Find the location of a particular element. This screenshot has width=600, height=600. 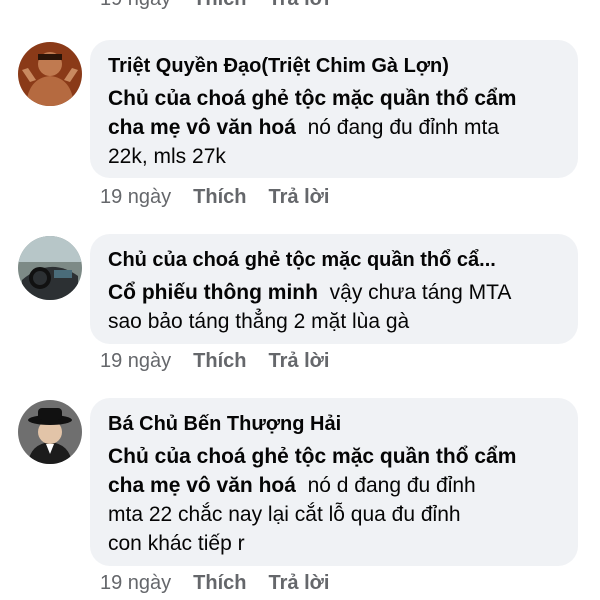

comment-author: Bá Chủ Bến Thượng Hải is located at coordinates (334, 424).